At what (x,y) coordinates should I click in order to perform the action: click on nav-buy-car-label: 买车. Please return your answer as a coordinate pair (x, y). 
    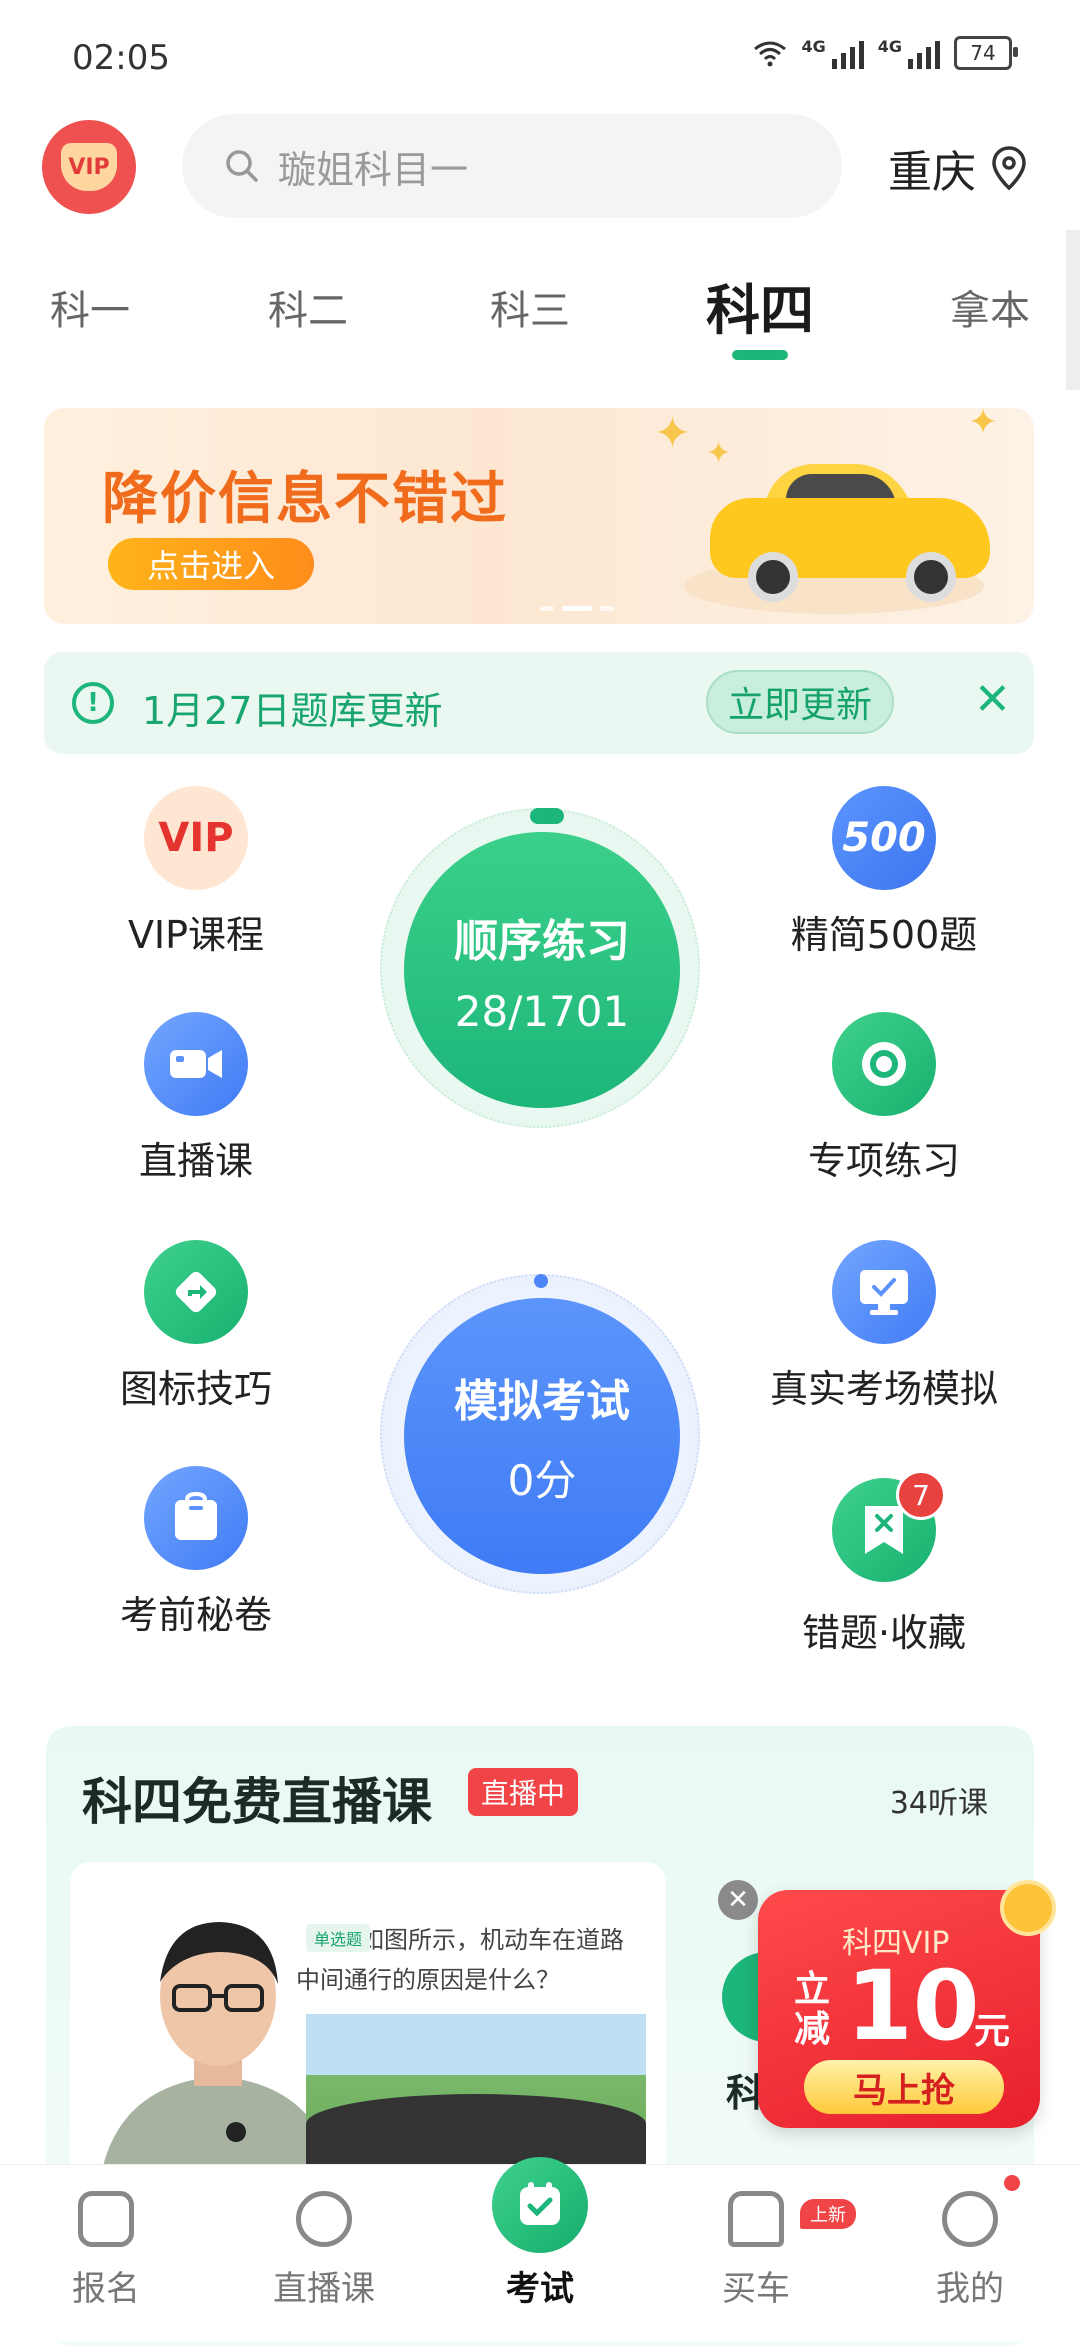
    Looking at the image, I should click on (756, 2289).